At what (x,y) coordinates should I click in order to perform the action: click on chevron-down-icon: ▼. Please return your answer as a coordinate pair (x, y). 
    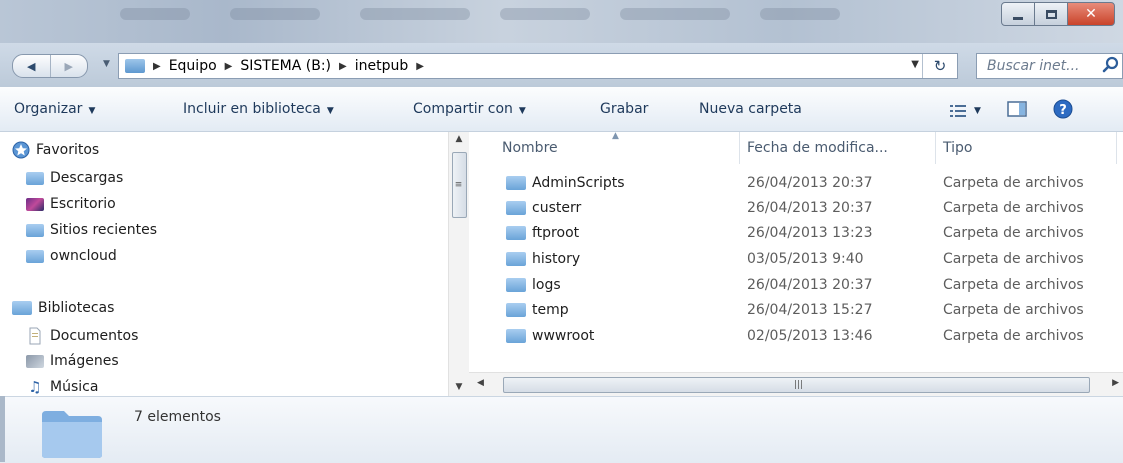
    Looking at the image, I should click on (522, 111).